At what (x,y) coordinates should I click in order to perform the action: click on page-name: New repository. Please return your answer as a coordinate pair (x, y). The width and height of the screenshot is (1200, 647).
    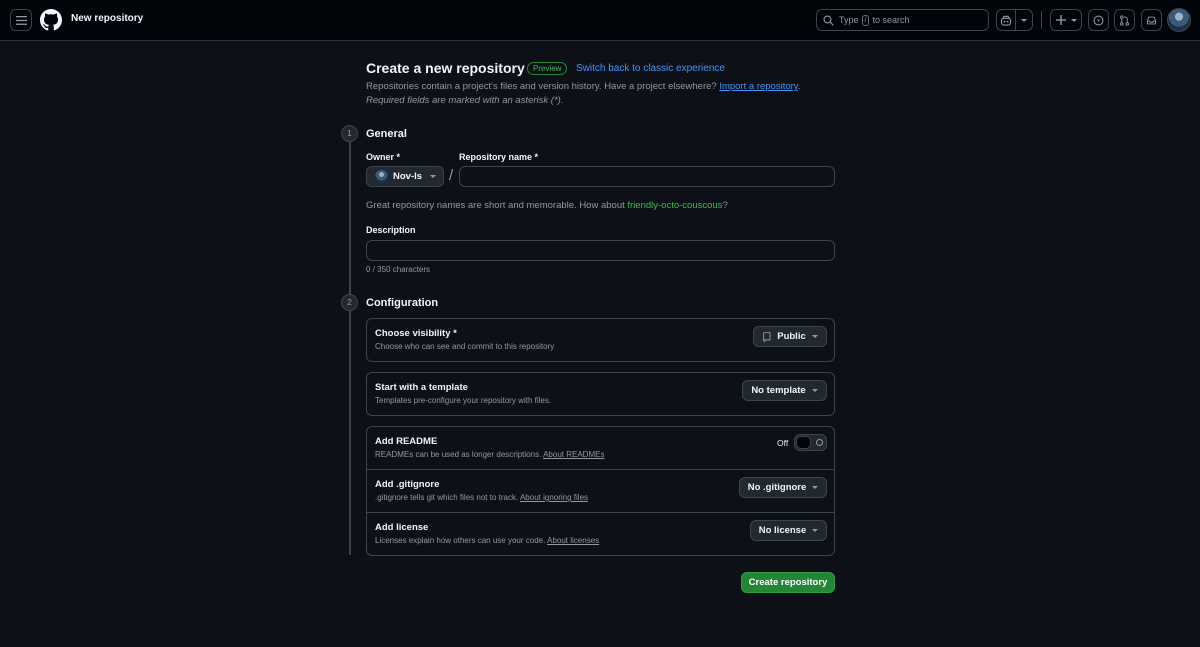
    Looking at the image, I should click on (107, 18).